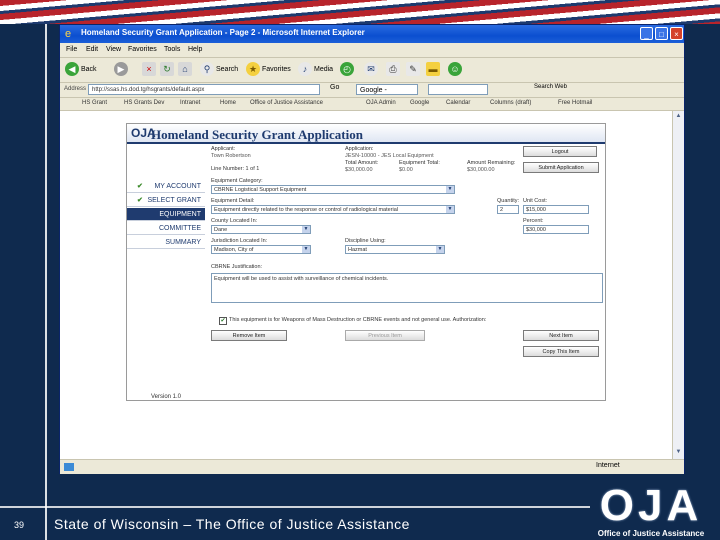  What do you see at coordinates (414, 70) in the screenshot?
I see `edit-button: ✎` at bounding box center [414, 70].